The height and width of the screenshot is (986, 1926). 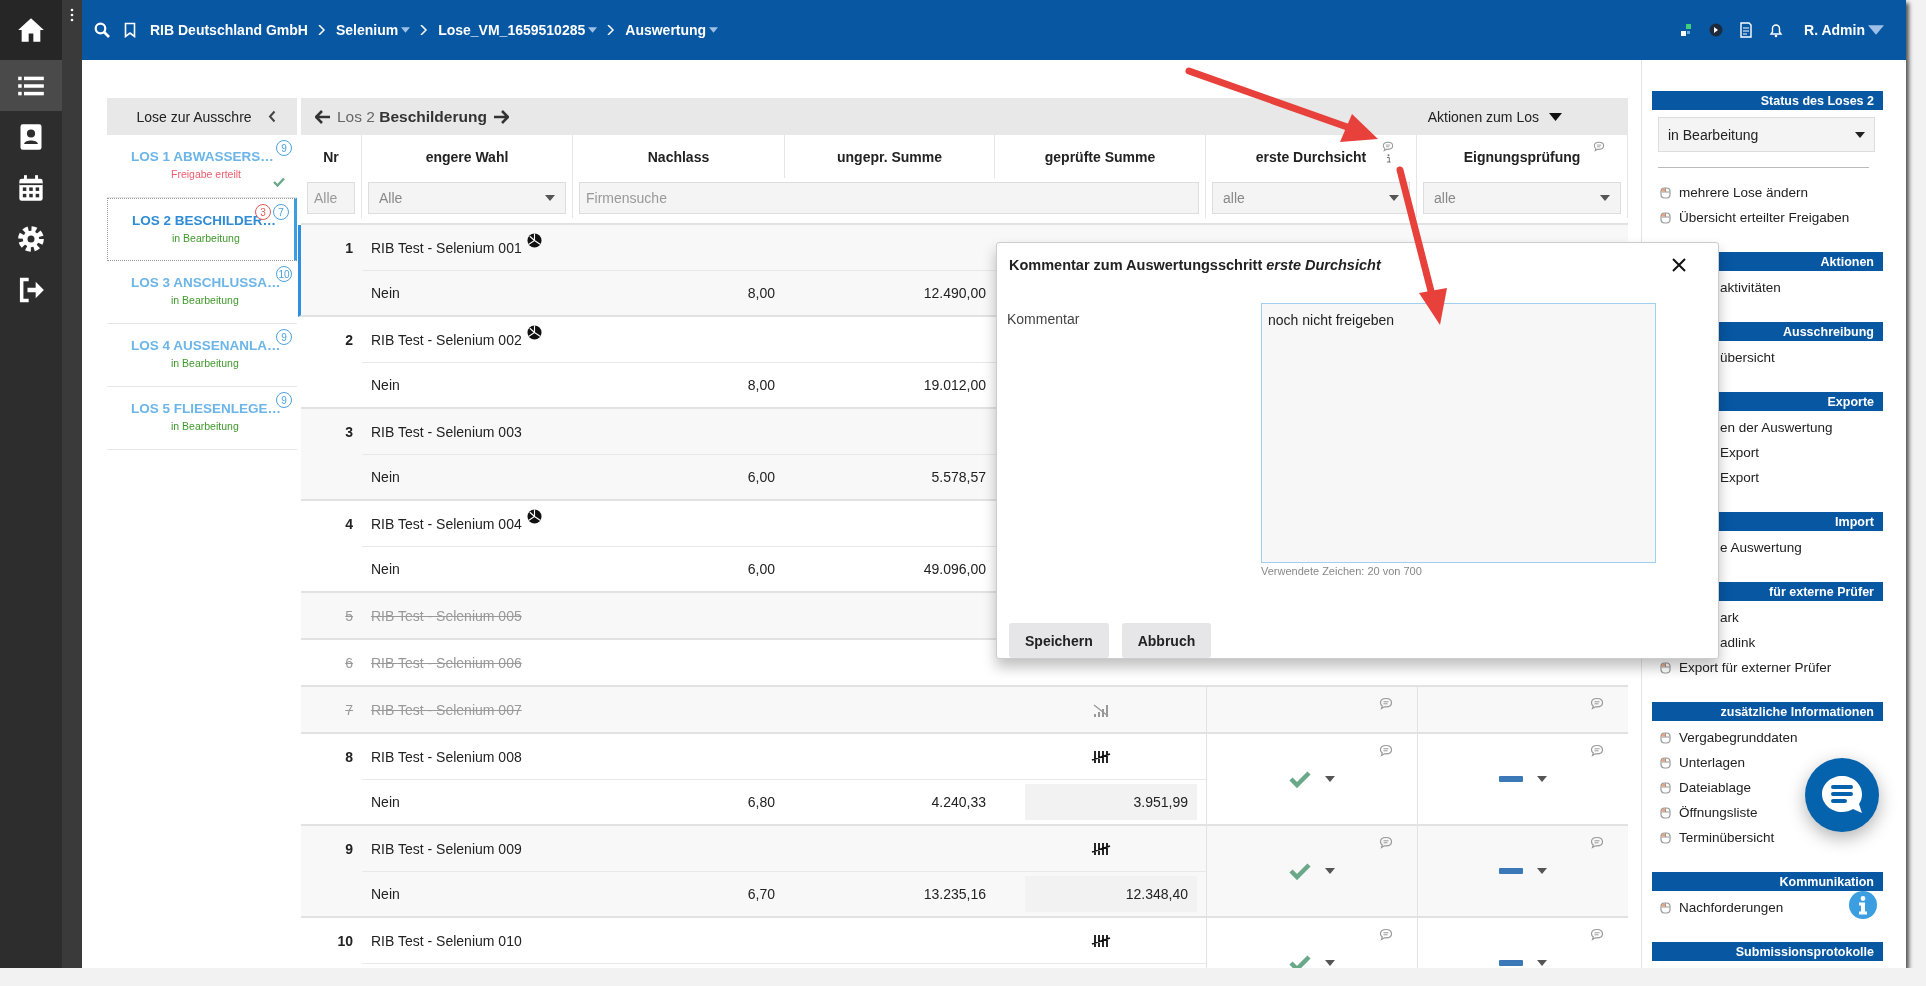 What do you see at coordinates (349, 524) in the screenshot?
I see `row-number: 4` at bounding box center [349, 524].